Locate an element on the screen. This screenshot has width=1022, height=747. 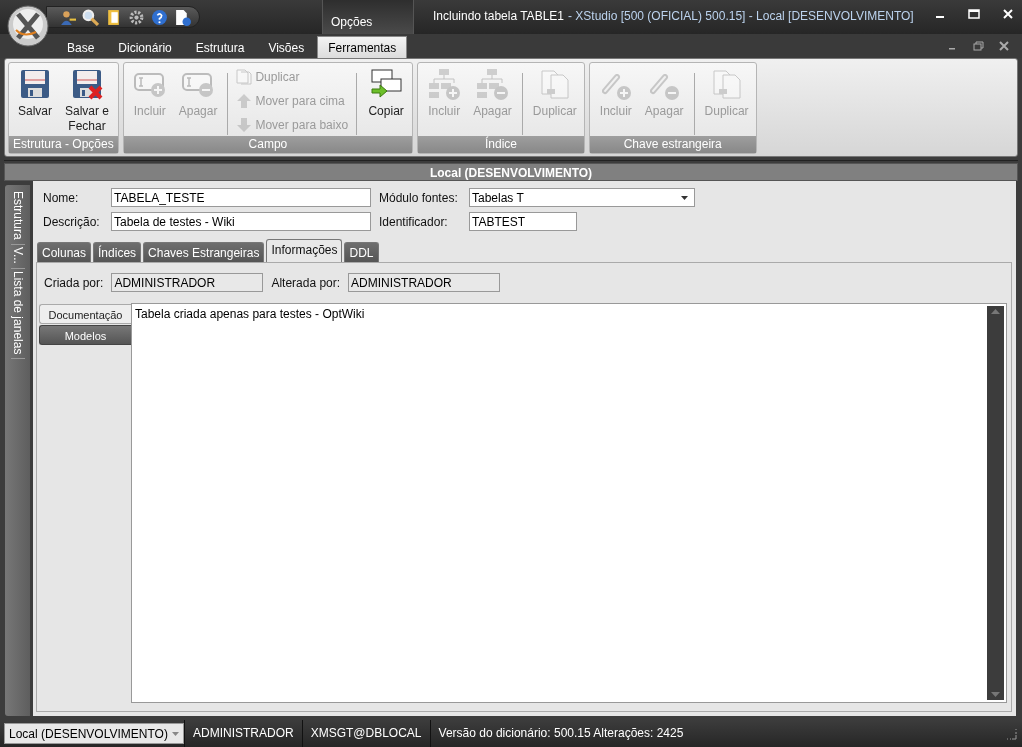
name-field: TABELA_TESTE is located at coordinates (241, 197).